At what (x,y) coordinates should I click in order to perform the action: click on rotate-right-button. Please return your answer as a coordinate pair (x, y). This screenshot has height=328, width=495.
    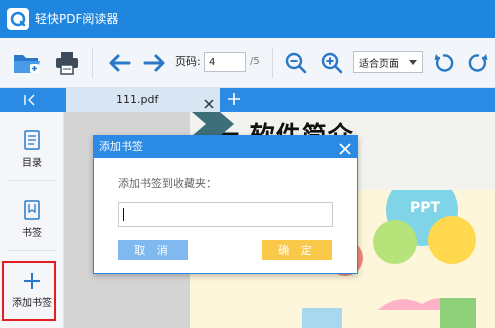
    Looking at the image, I should click on (478, 63).